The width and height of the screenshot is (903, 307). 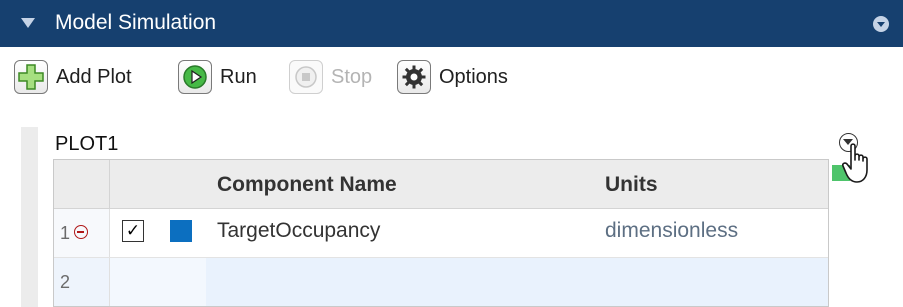 What do you see at coordinates (158, 282) in the screenshot?
I see `empty-cell` at bounding box center [158, 282].